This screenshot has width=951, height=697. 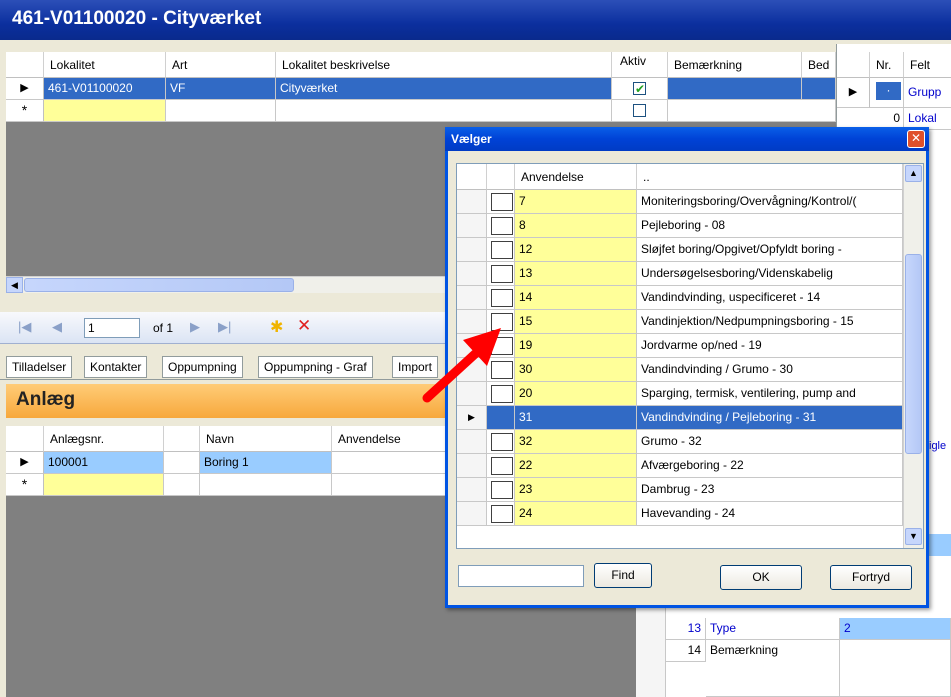 I want to click on dialog-row-text: Vandindvinding / Pejleboring - 31, so click(x=770, y=418).